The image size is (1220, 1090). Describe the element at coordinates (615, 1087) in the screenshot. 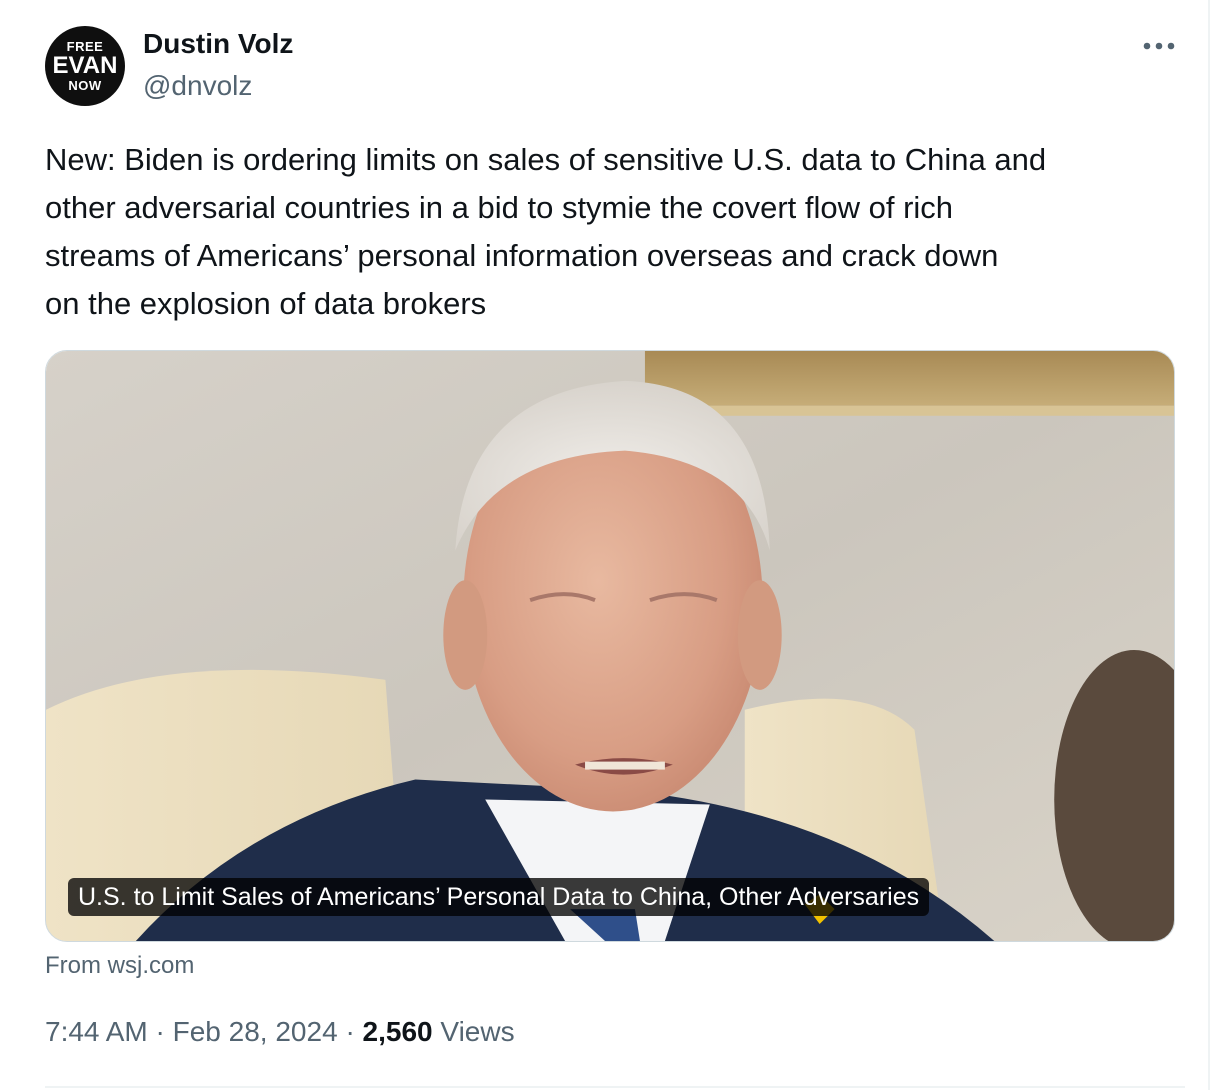

I see `divider` at that location.